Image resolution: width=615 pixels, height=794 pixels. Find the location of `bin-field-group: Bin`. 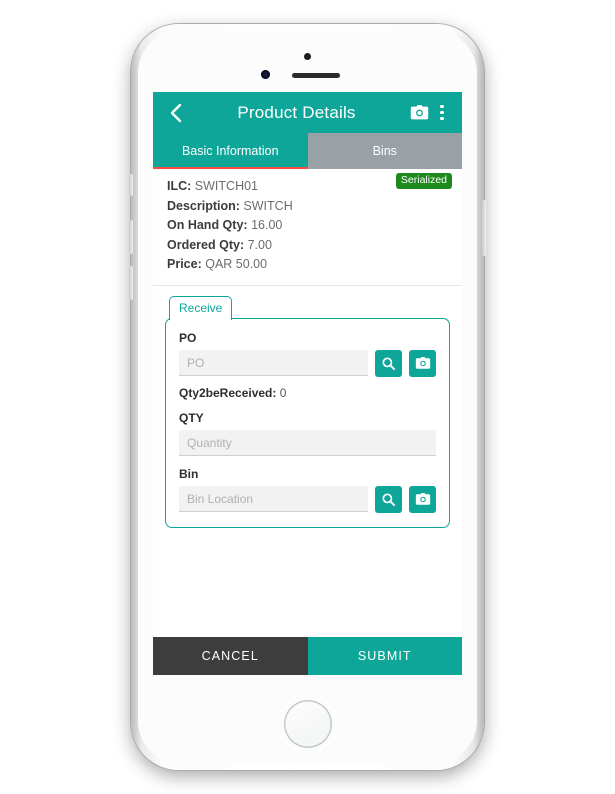

bin-field-group: Bin is located at coordinates (307, 490).